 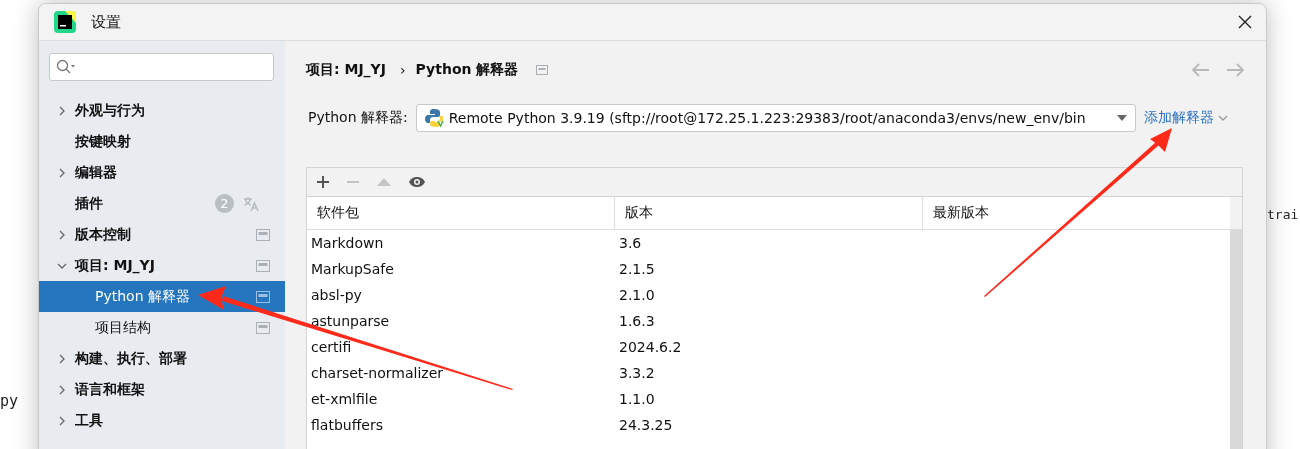 I want to click on sidebar-item: 工具, so click(x=162, y=420).